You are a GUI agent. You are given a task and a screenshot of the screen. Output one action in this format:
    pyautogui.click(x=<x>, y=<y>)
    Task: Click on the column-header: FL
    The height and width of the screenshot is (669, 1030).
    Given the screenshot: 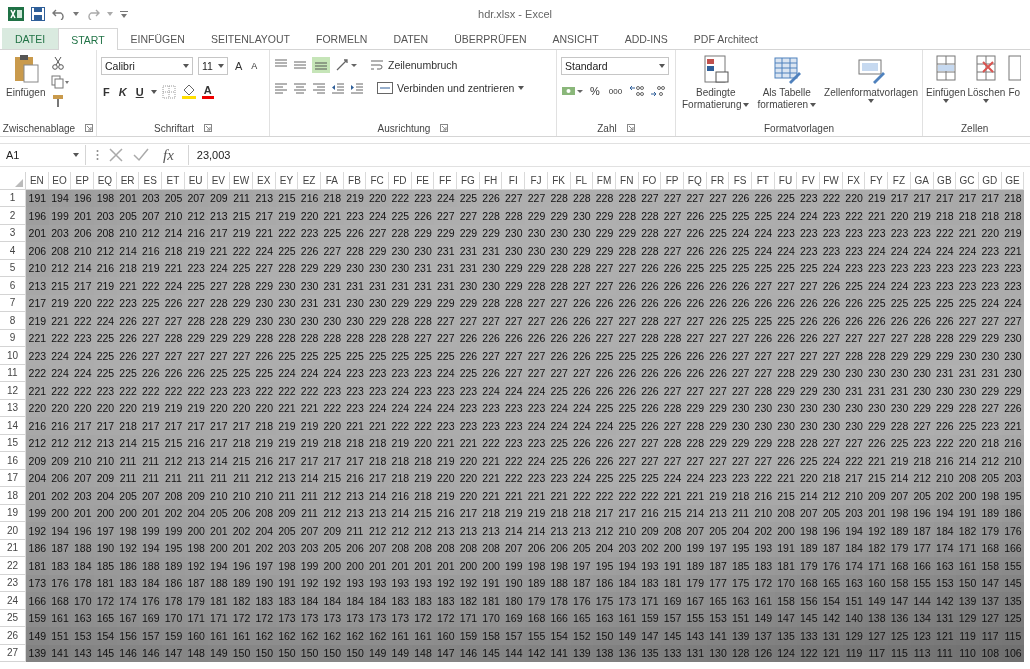 What is the action you would take?
    pyautogui.click(x=582, y=181)
    